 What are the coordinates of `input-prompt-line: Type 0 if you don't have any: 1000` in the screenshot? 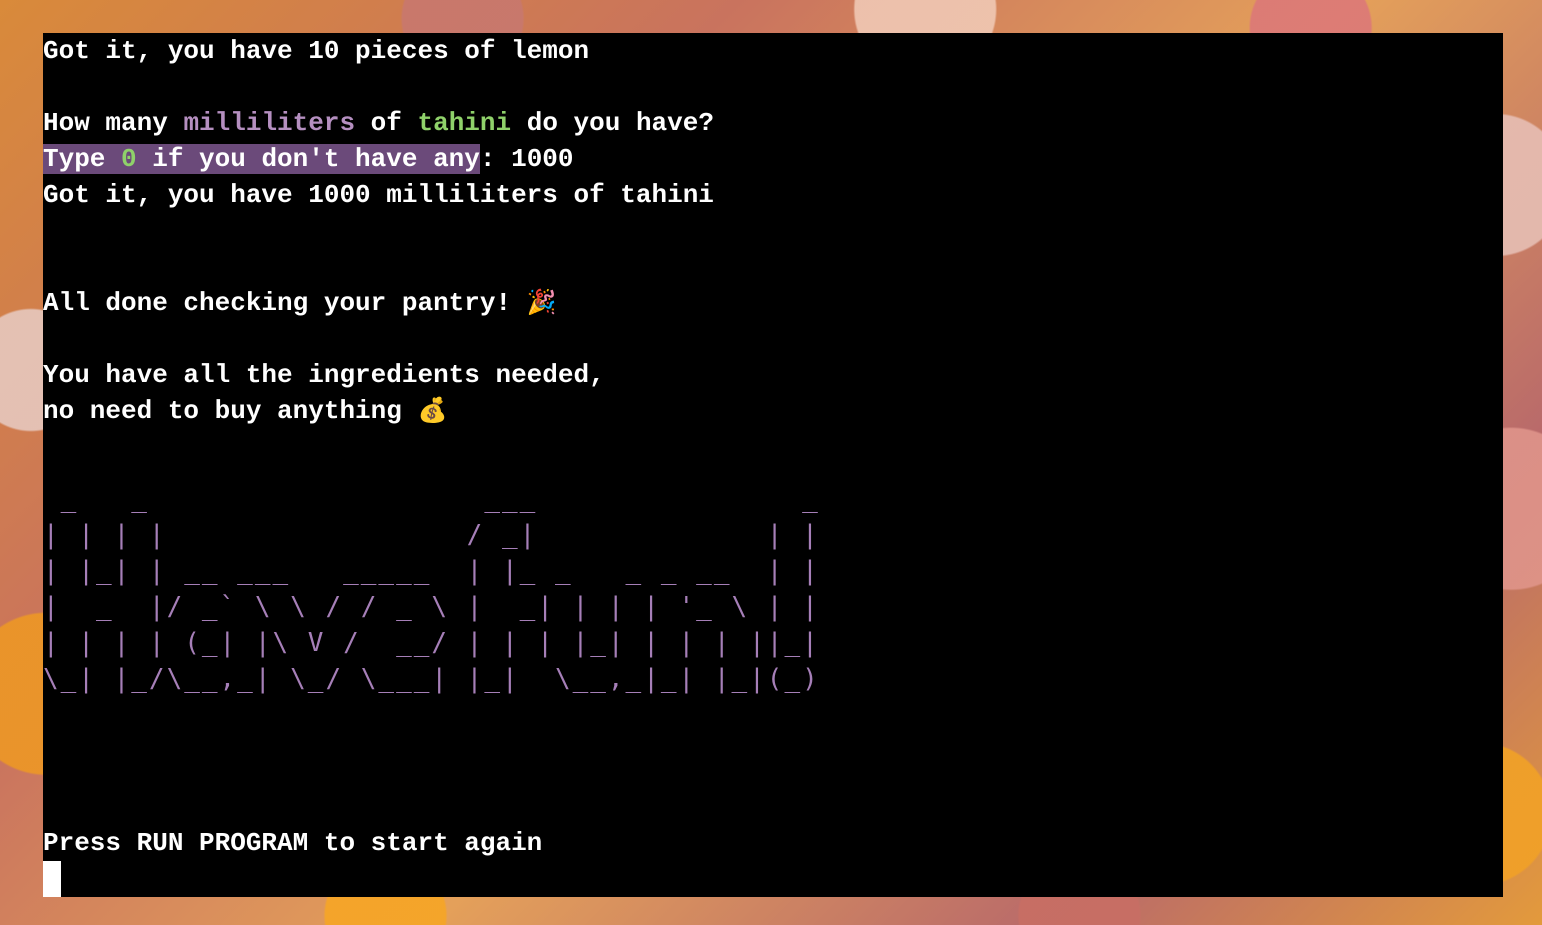 It's located at (308, 159).